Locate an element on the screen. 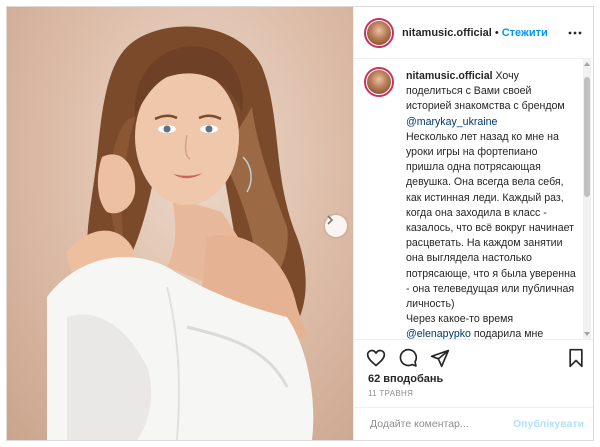 Image resolution: width=600 pixels, height=447 pixels. post-date: 11 ТРАВНЯ is located at coordinates (390, 393).